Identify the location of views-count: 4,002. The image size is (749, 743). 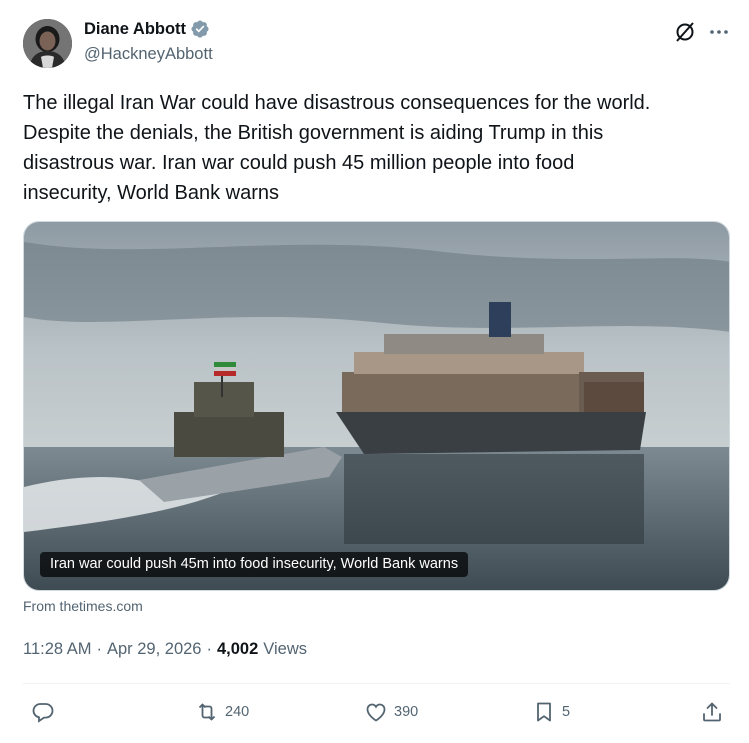
(238, 649).